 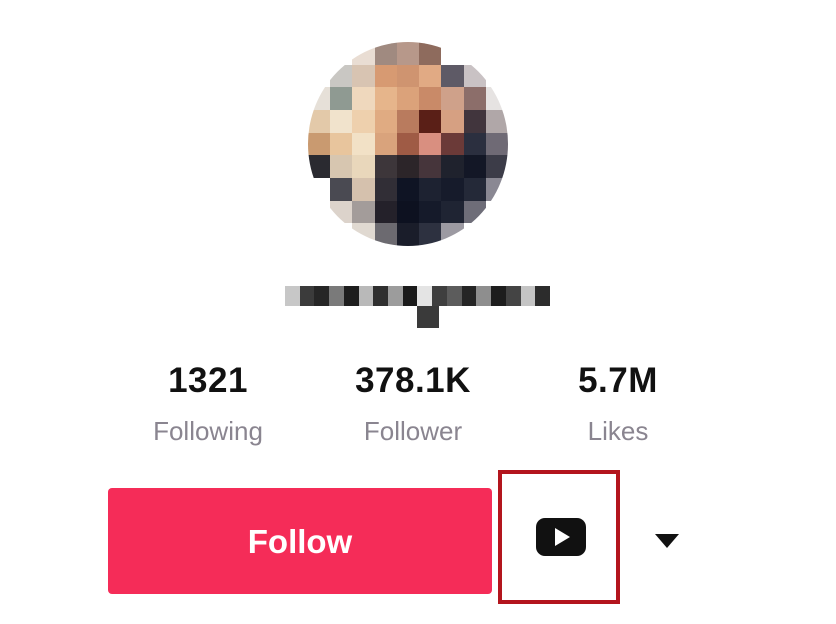 What do you see at coordinates (413, 402) in the screenshot?
I see `stat-followers: 378.1K Follower` at bounding box center [413, 402].